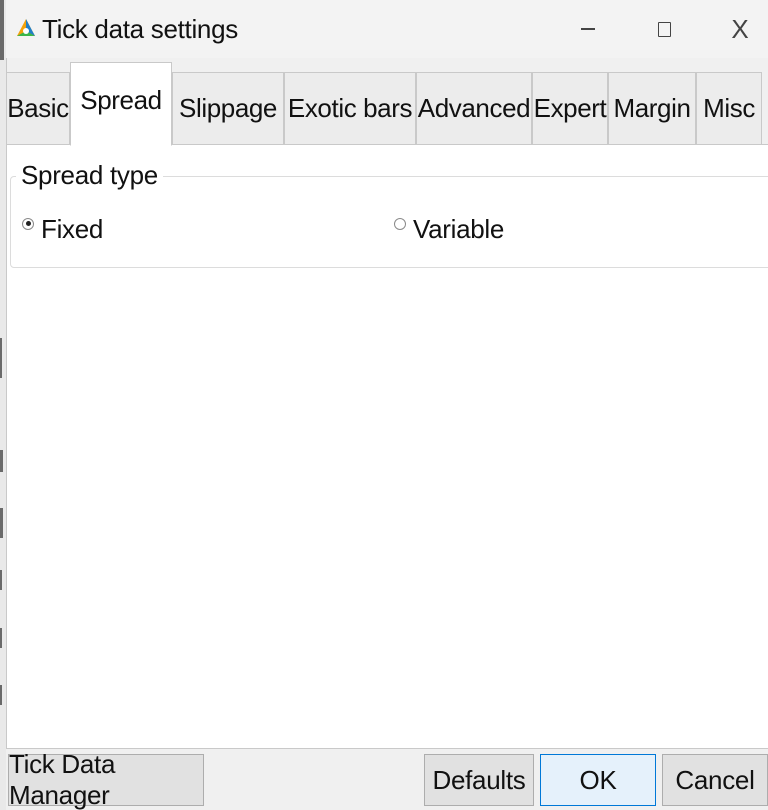 The image size is (768, 810). I want to click on tick-data-manager-button: Tick Data Manager, so click(106, 779).